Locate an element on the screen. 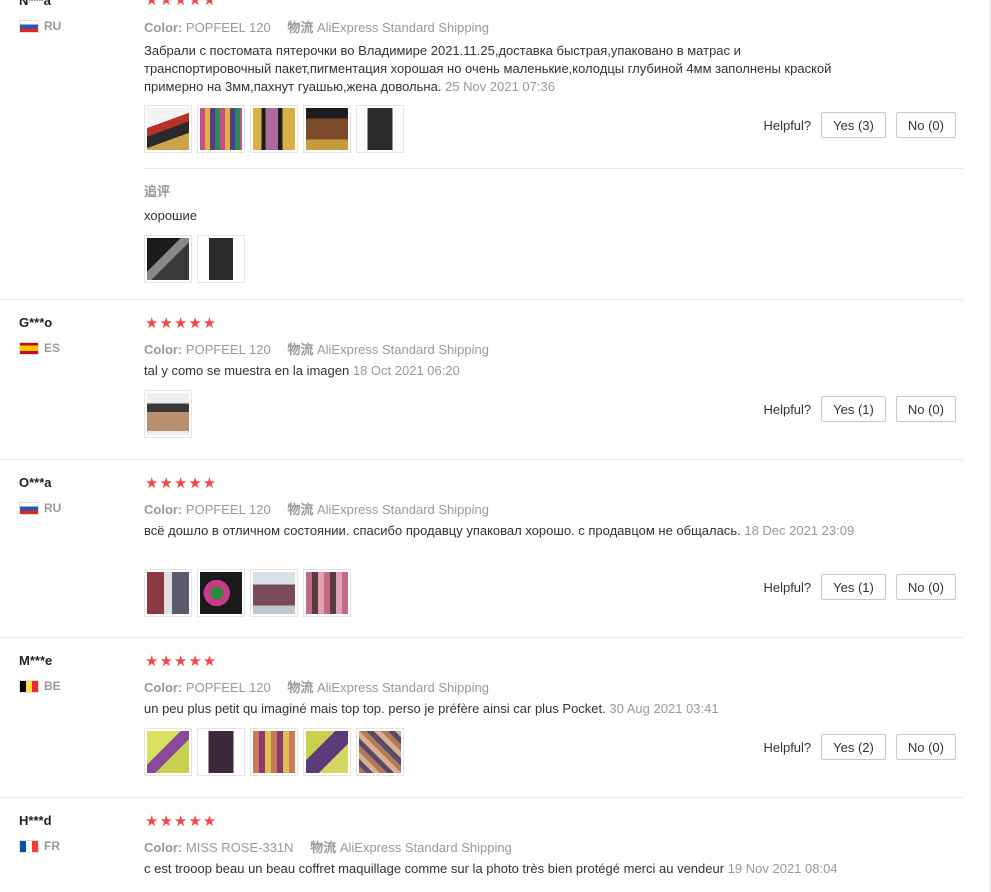 Image resolution: width=991 pixels, height=892 pixels. helpful-vote: Helpful? Yes (3) No (0) is located at coordinates (859, 125).